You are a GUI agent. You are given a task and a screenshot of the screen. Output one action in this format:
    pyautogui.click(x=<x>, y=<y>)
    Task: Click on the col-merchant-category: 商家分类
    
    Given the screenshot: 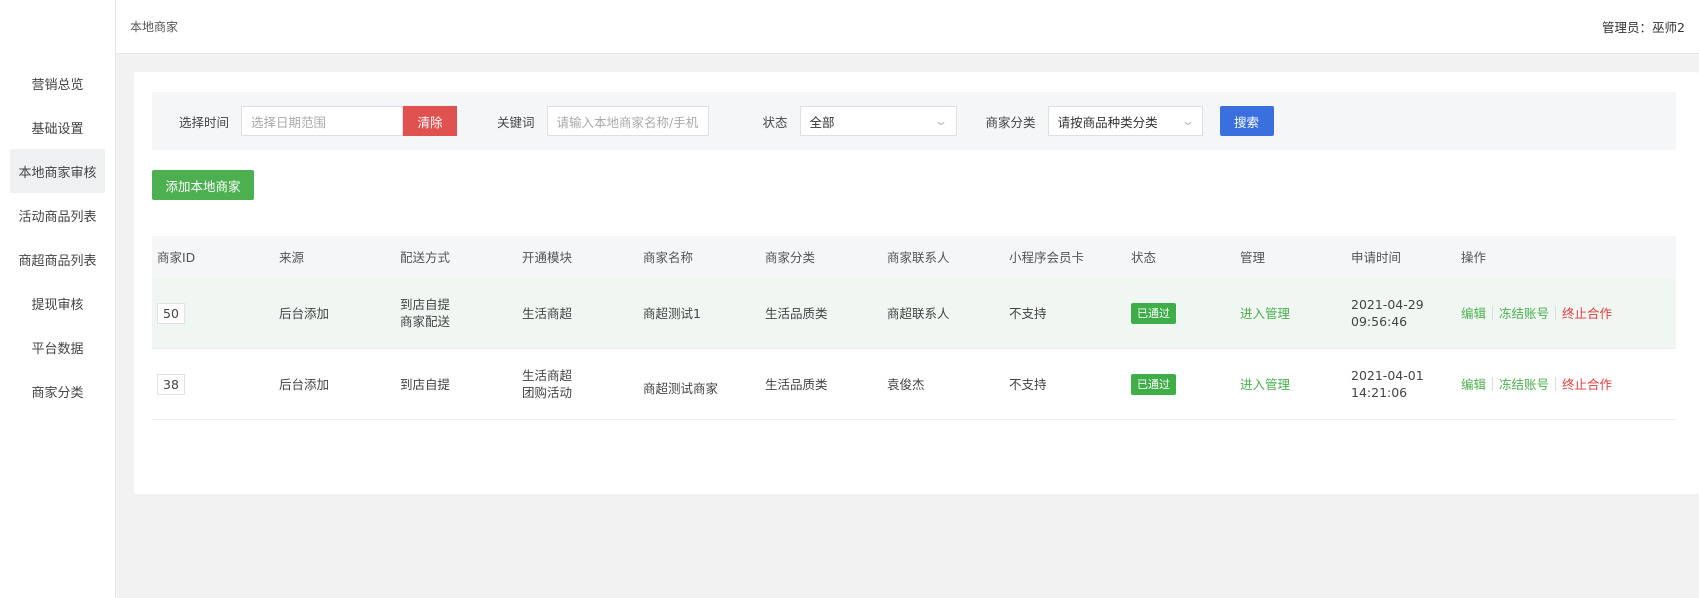 What is the action you would take?
    pyautogui.click(x=790, y=257)
    